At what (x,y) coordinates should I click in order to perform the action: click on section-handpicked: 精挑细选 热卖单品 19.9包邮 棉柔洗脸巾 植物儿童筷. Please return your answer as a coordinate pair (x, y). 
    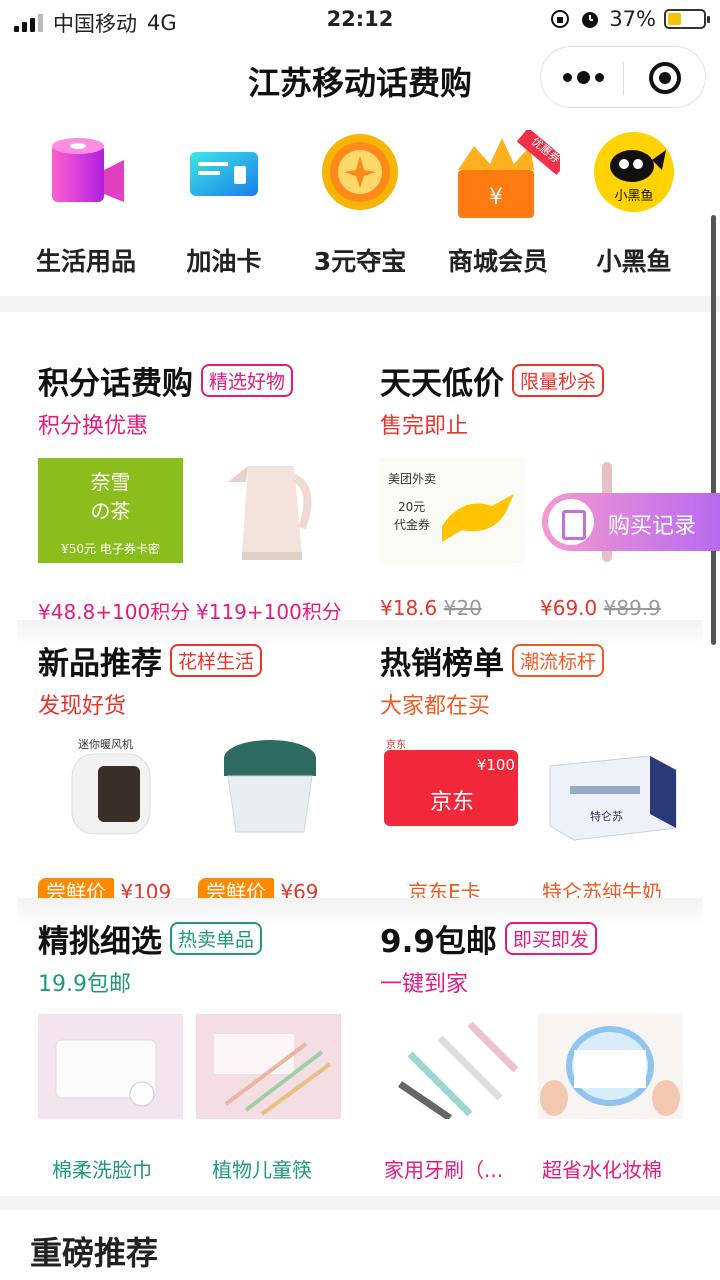
    Looking at the image, I should click on (208, 1050).